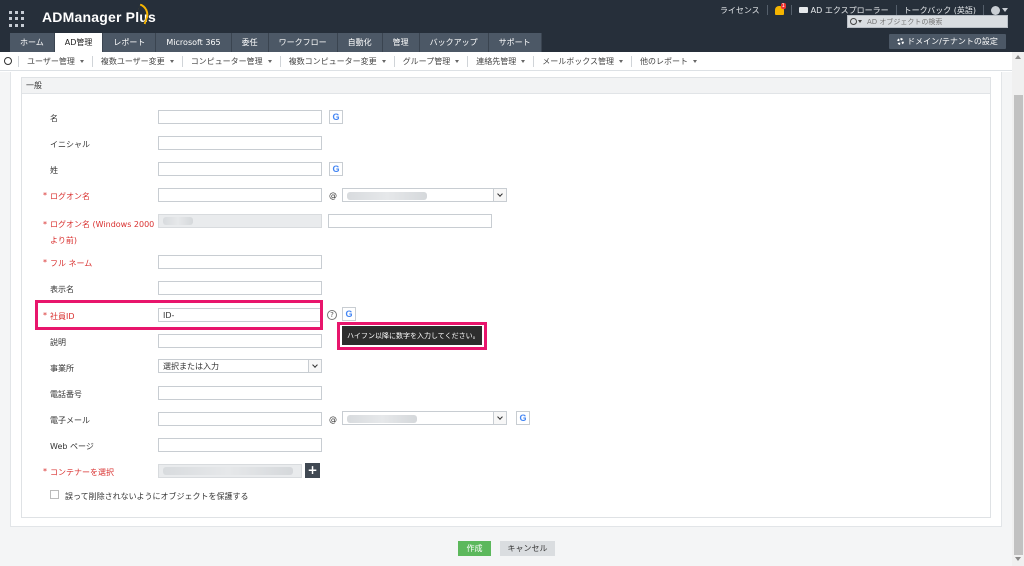  What do you see at coordinates (1018, 325) in the screenshot?
I see `scrollbar-thumb` at bounding box center [1018, 325].